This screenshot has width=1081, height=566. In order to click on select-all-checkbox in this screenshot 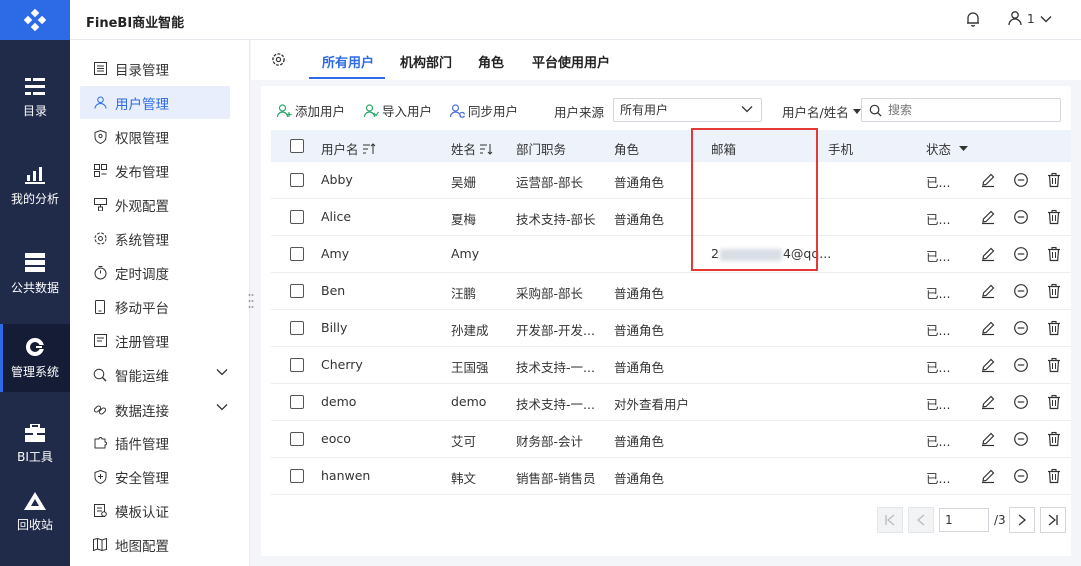, I will do `click(297, 146)`.